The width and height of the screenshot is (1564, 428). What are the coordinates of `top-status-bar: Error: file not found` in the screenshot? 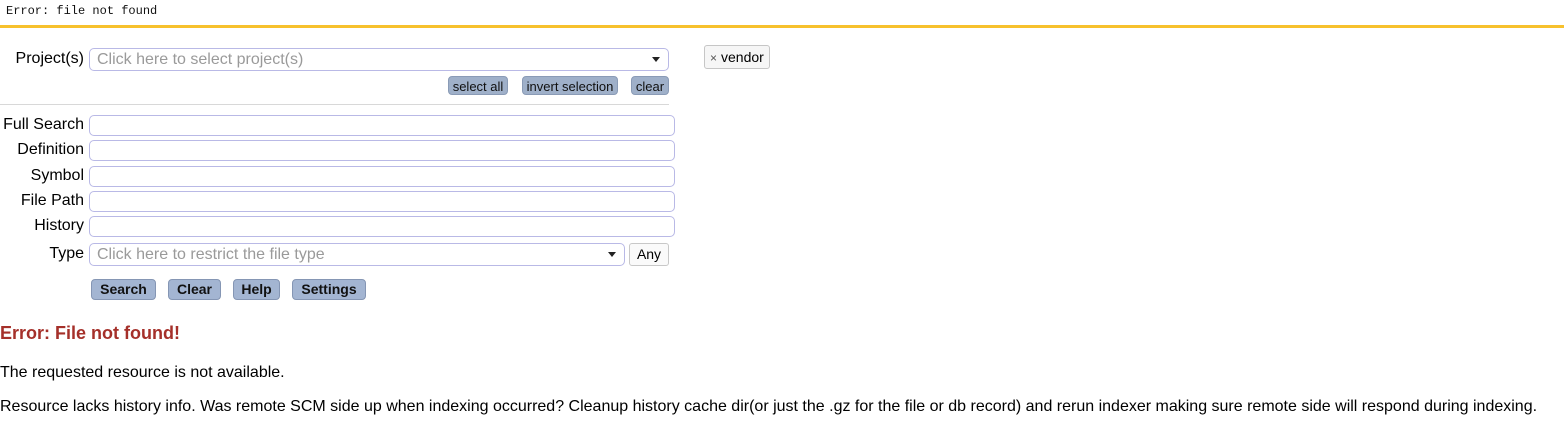 It's located at (782, 14).